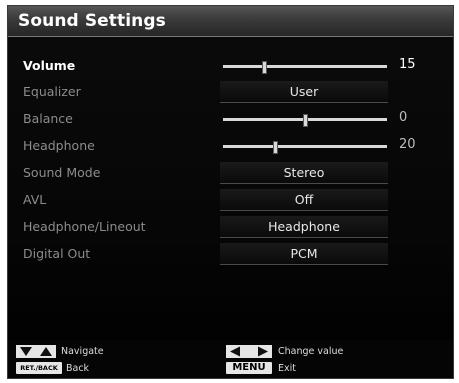 This screenshot has height=383, width=459. What do you see at coordinates (84, 226) in the screenshot?
I see `headphone-lineout-label: Headphone/Lineout` at bounding box center [84, 226].